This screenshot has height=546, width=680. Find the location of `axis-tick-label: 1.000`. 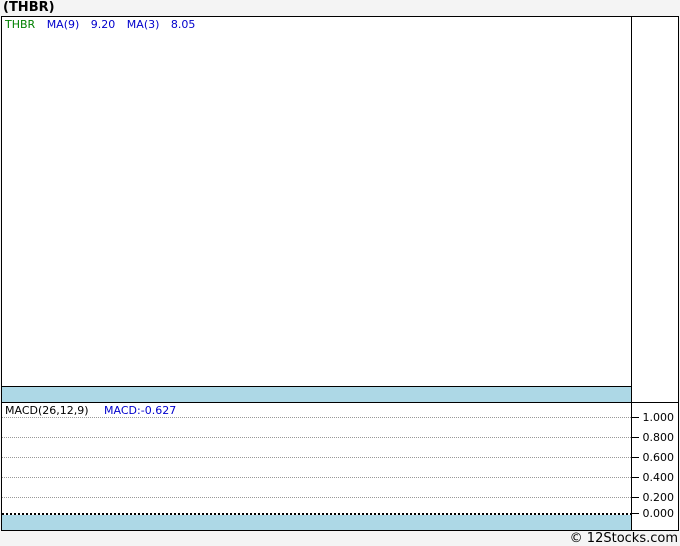

axis-tick-label: 1.000 is located at coordinates (658, 417).